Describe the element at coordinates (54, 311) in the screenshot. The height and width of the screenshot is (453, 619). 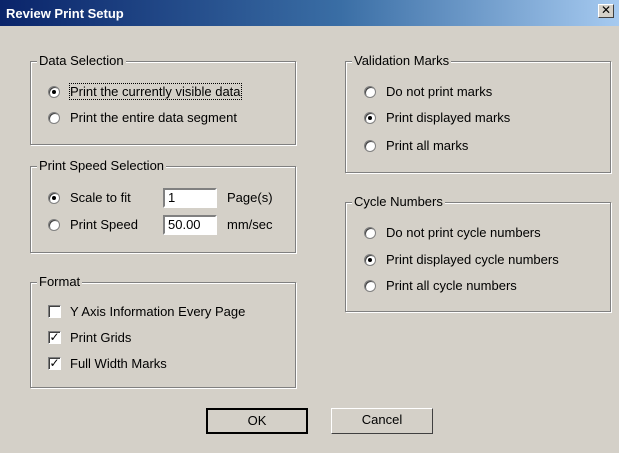
I see `checkbox-indicator` at that location.